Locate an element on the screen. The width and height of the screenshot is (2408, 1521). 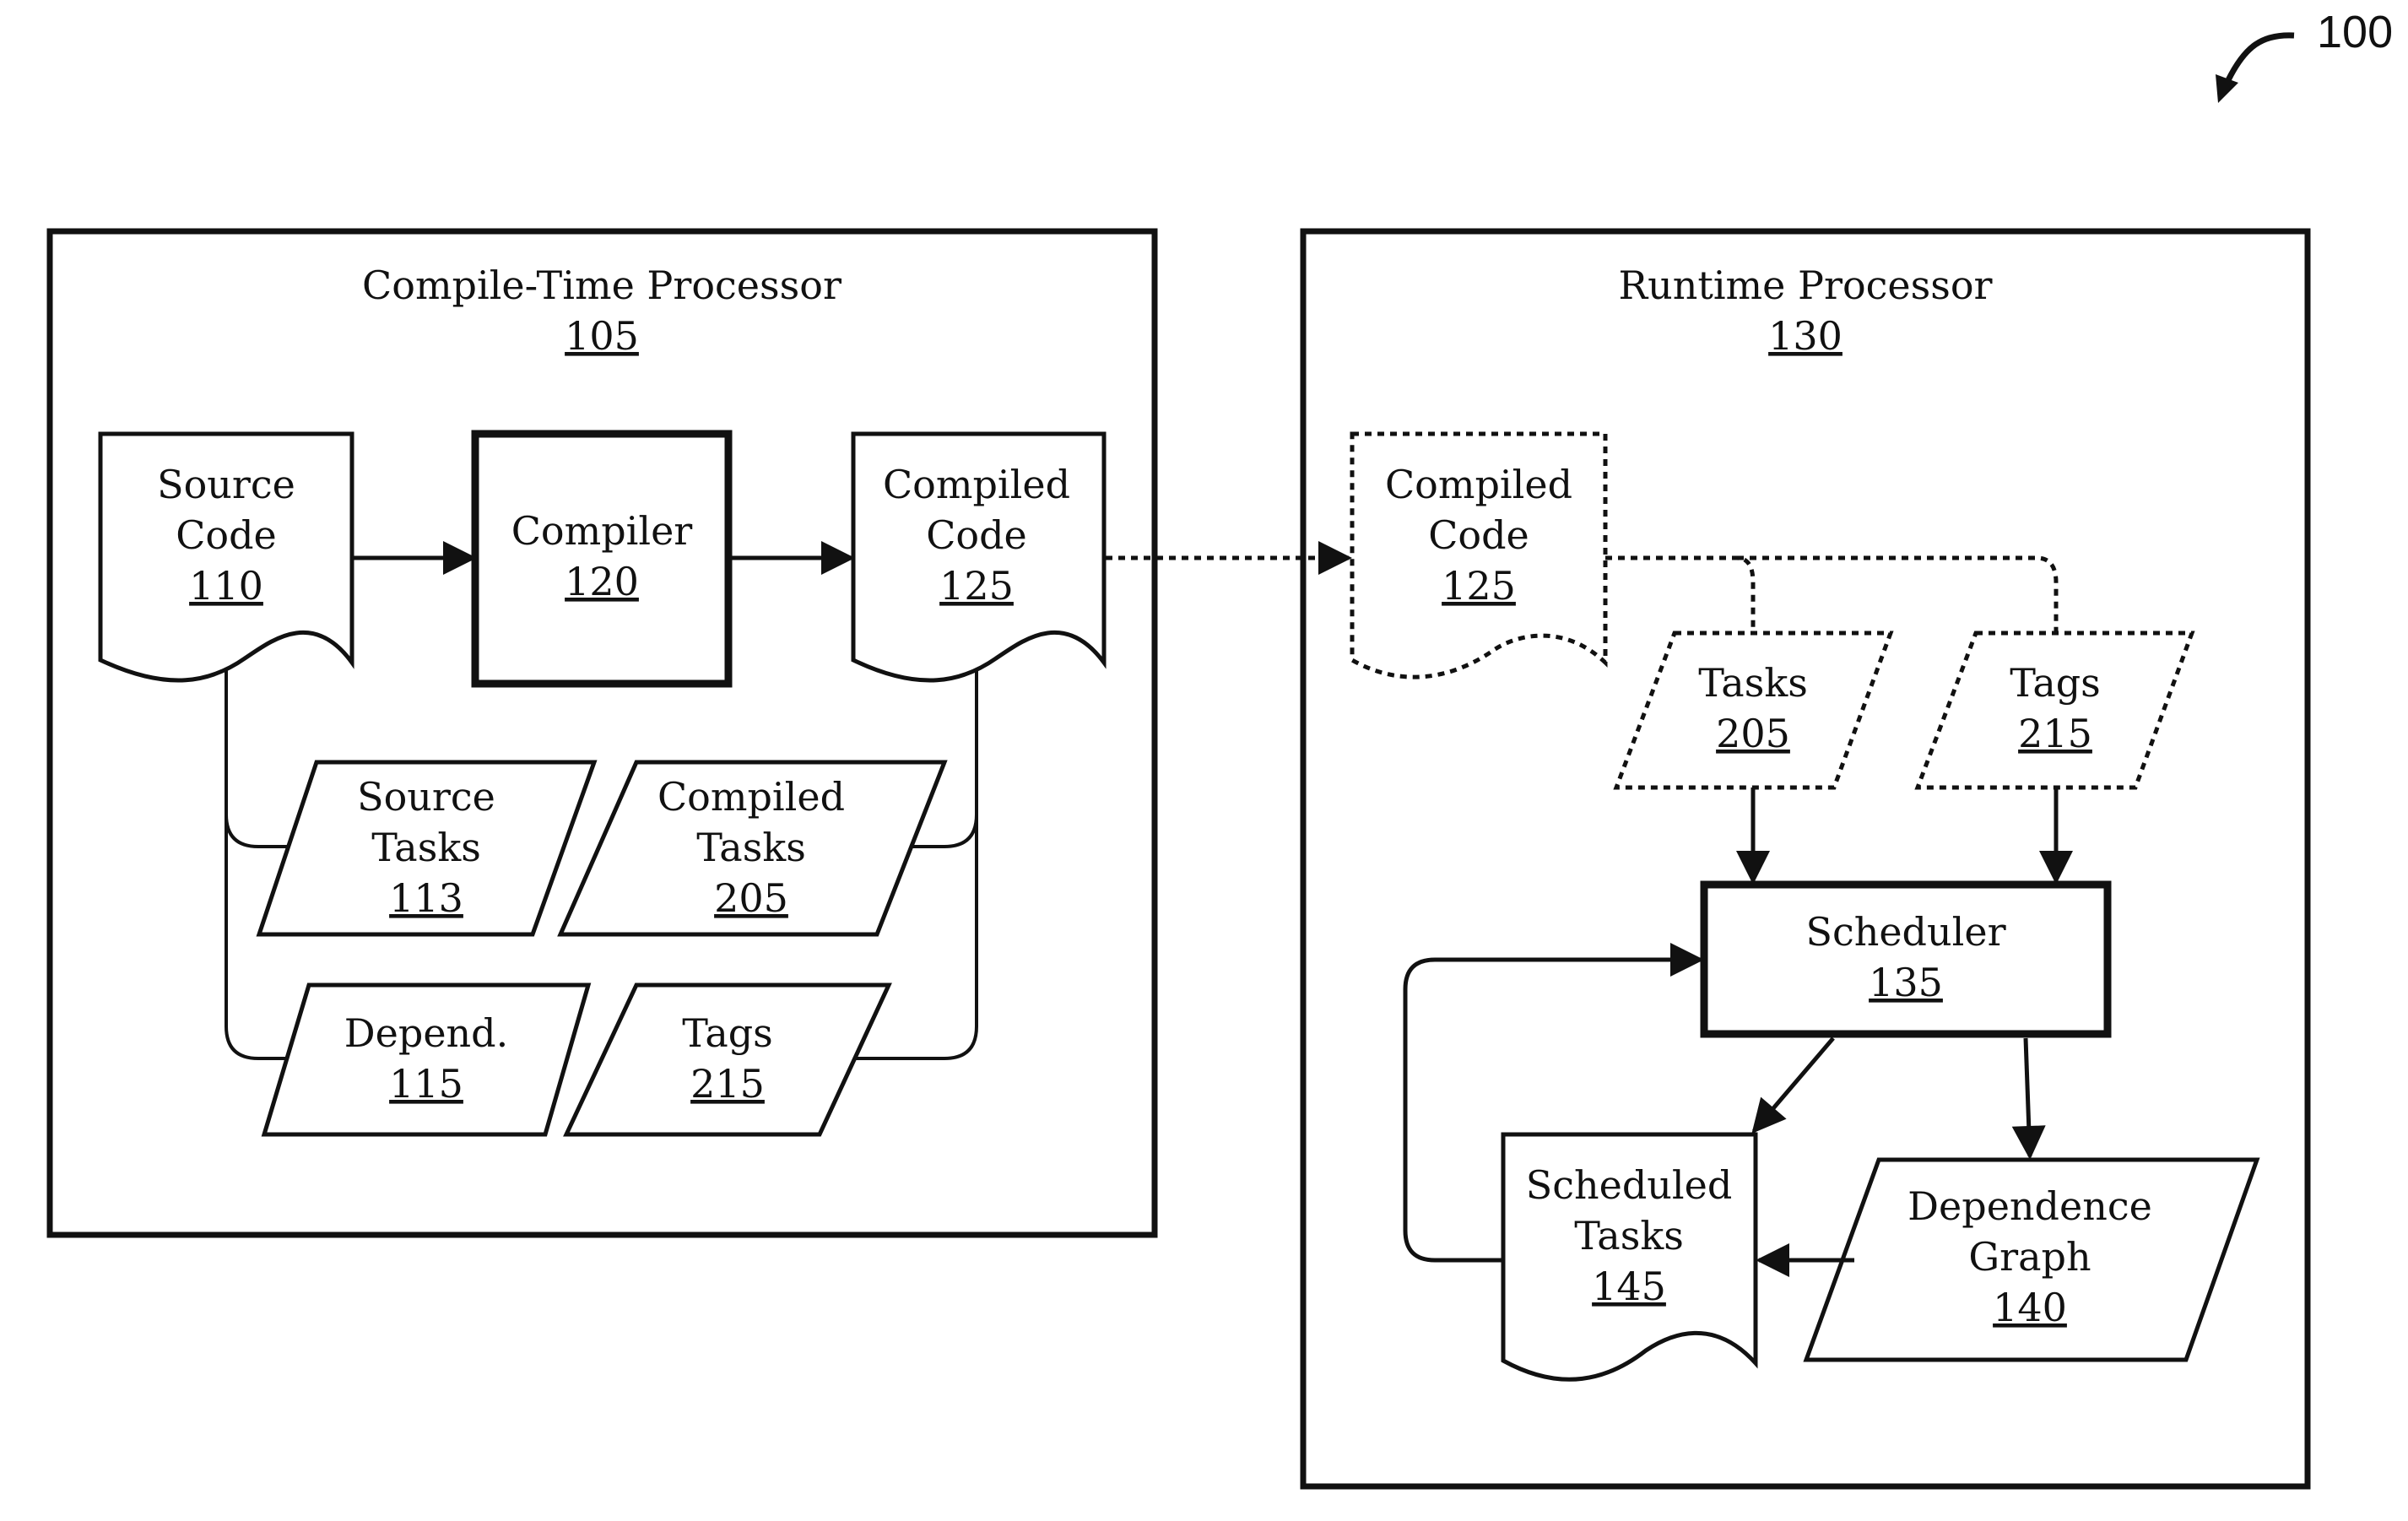
runtime-compiled-code-label-2: Code is located at coordinates (1478, 535).